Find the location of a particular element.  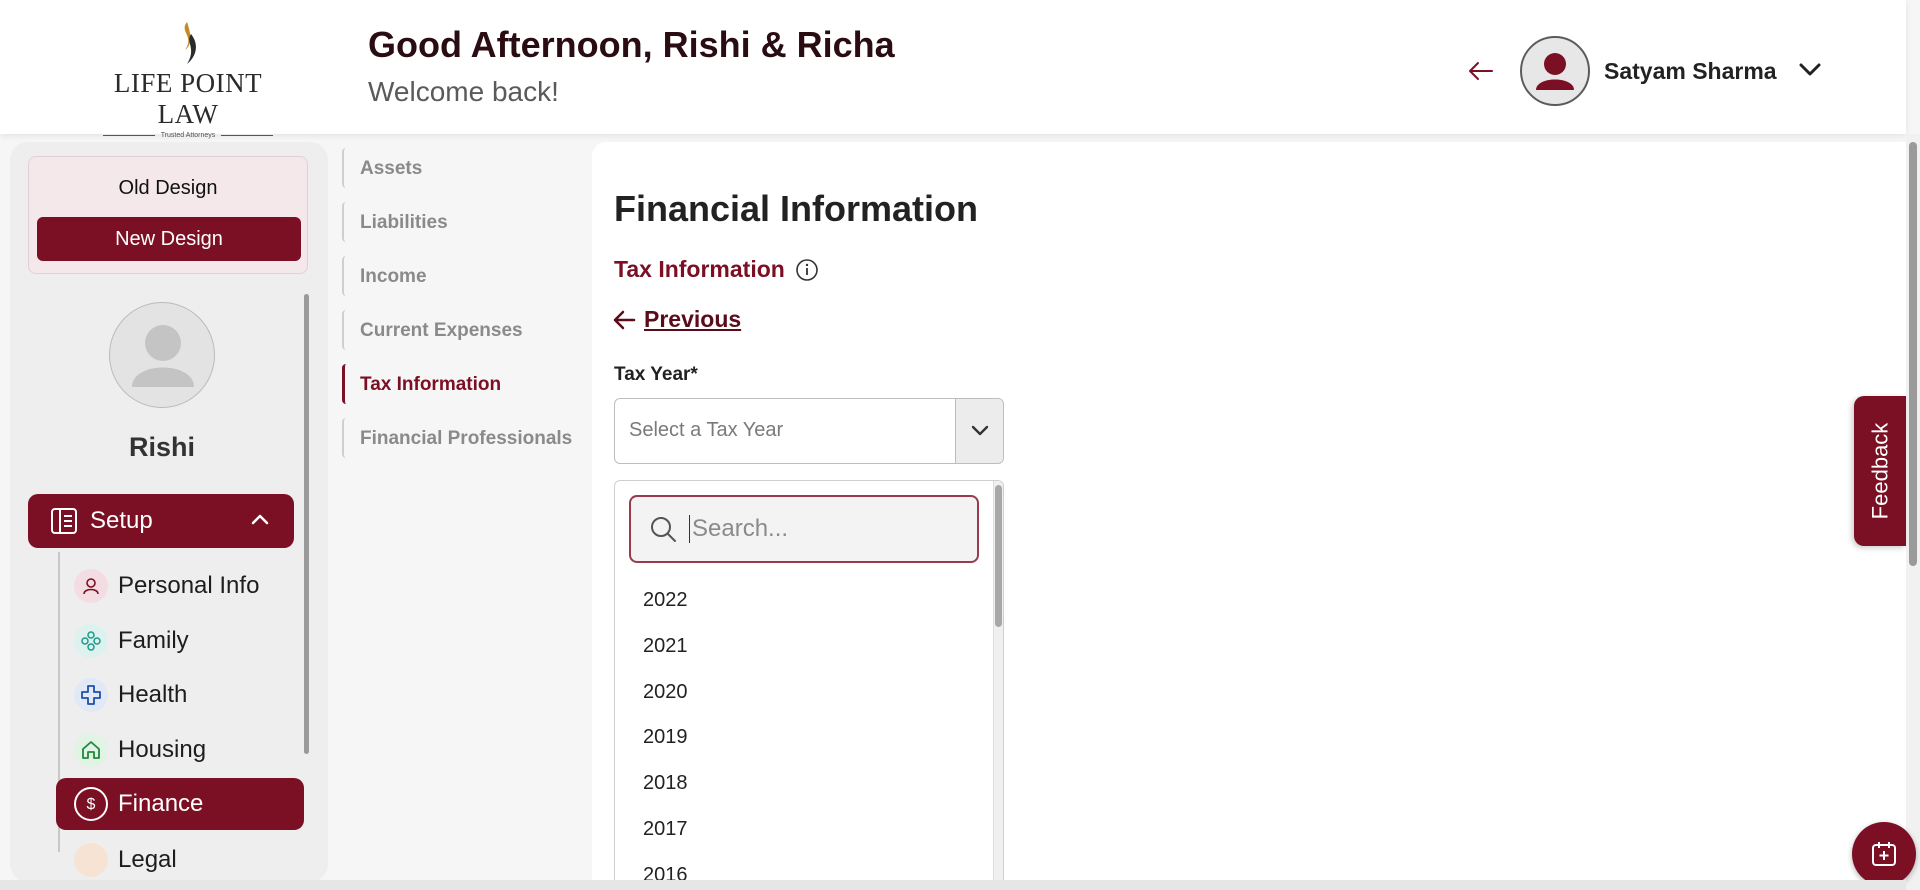

info-icon is located at coordinates (807, 270).